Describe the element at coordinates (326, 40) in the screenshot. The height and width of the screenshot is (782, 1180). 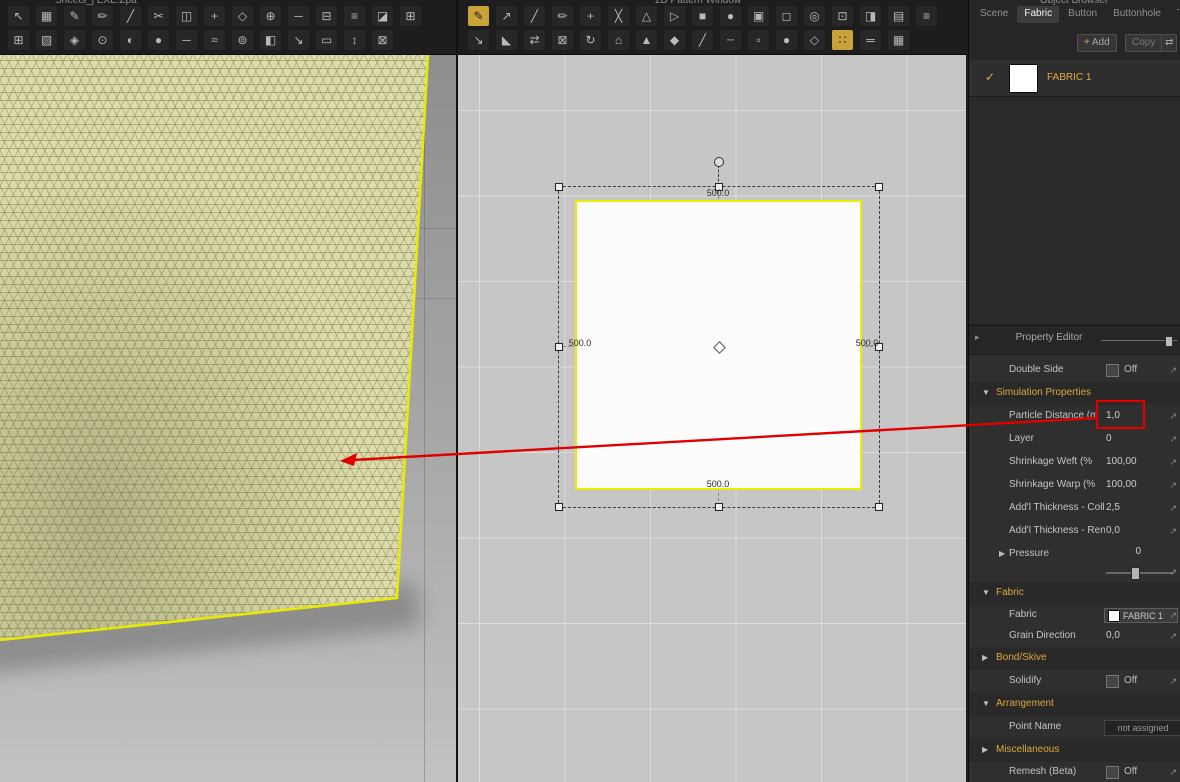
I see `toolbar-icon: ▭` at that location.